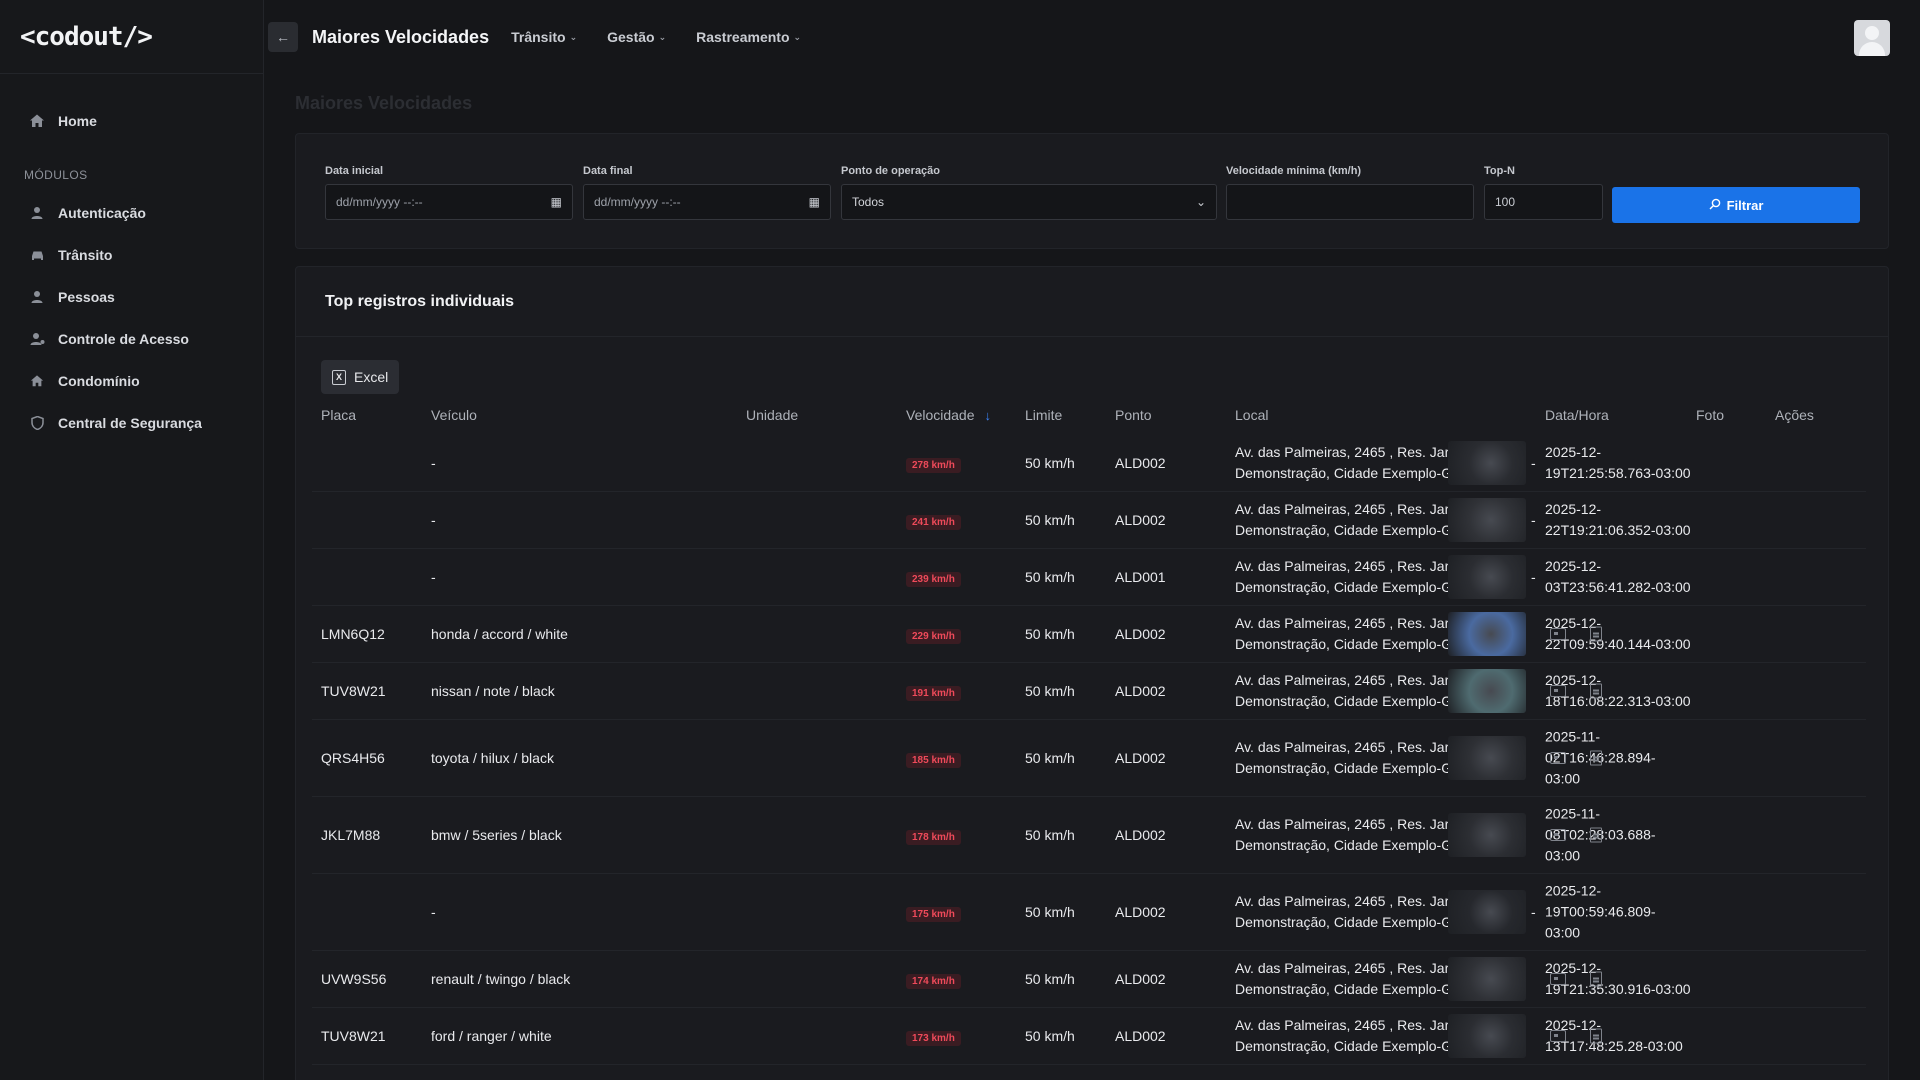 This screenshot has height=1080, width=1920. I want to click on section-title: Maiores Velocidades, so click(384, 103).